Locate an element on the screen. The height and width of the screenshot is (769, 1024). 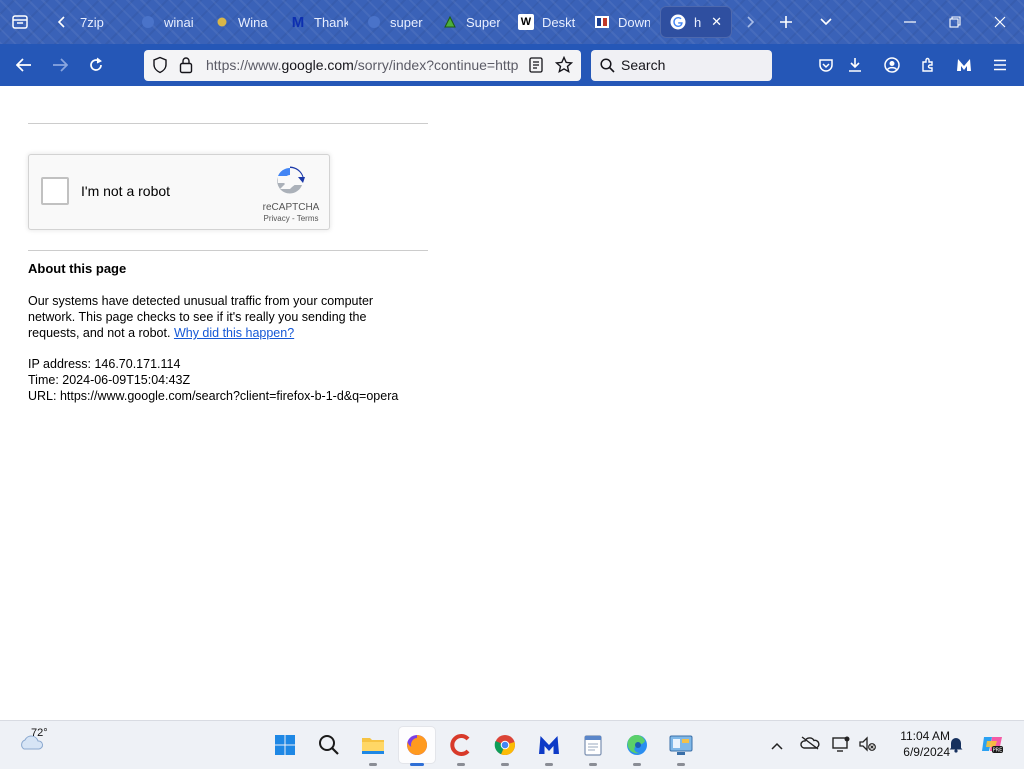
bottom-divider is located at coordinates (228, 250).